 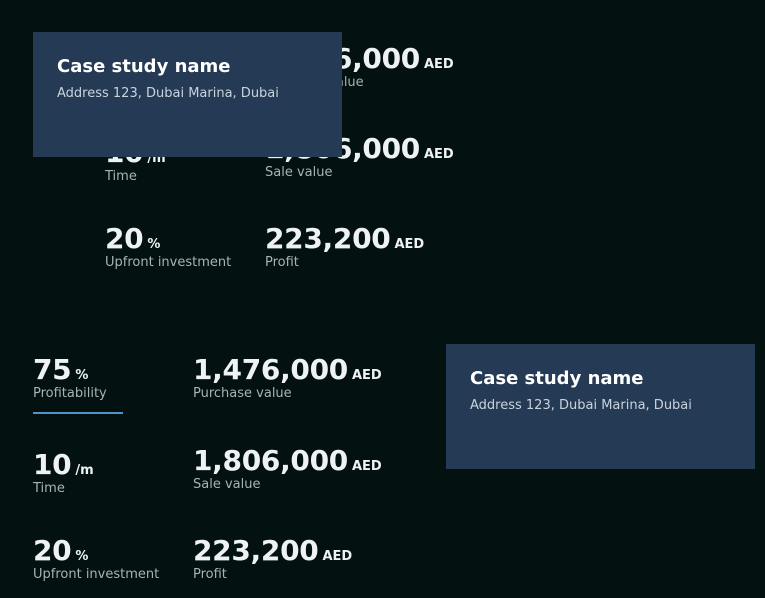 What do you see at coordinates (270, 369) in the screenshot?
I see `stat-value: 1,476,000` at bounding box center [270, 369].